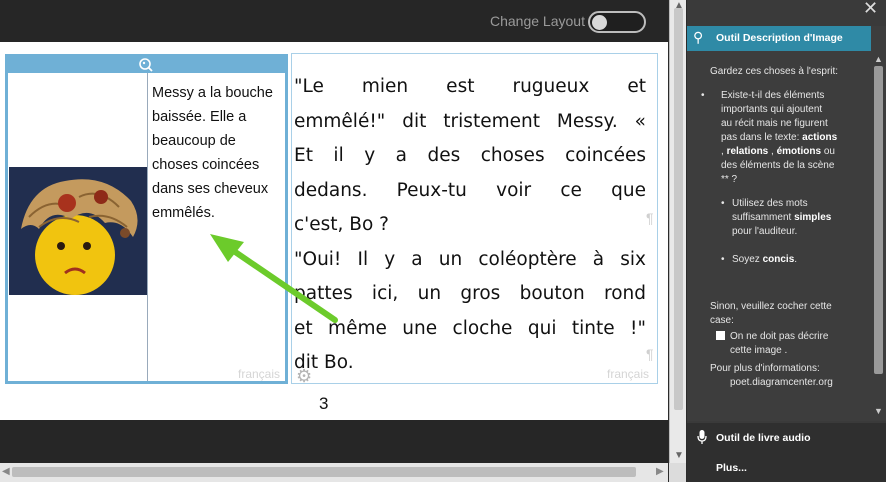 This screenshot has width=886, height=482. I want to click on keep-in-mind-text: Gardez ces choses à l'esprit:, so click(774, 71).